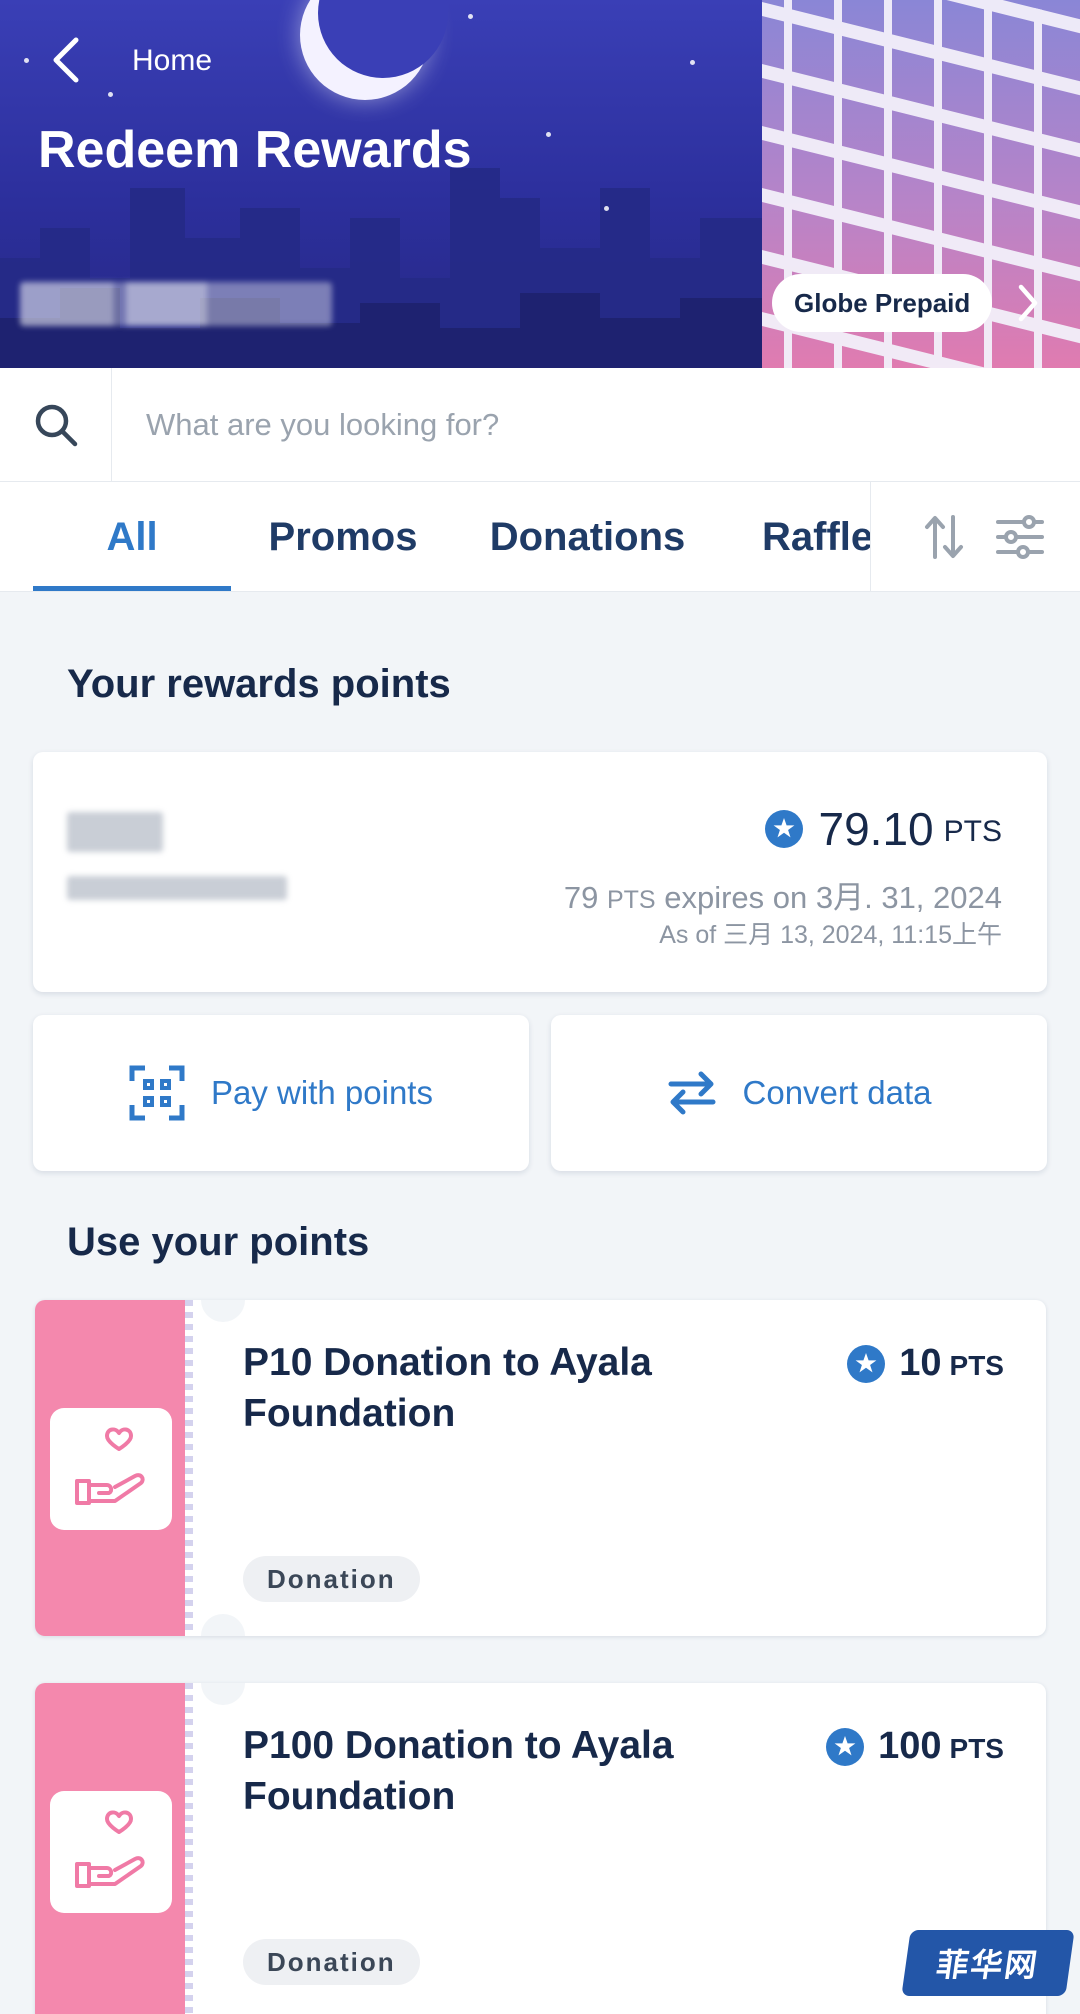 The width and height of the screenshot is (1080, 2014). I want to click on points-unit: PTS, so click(972, 831).